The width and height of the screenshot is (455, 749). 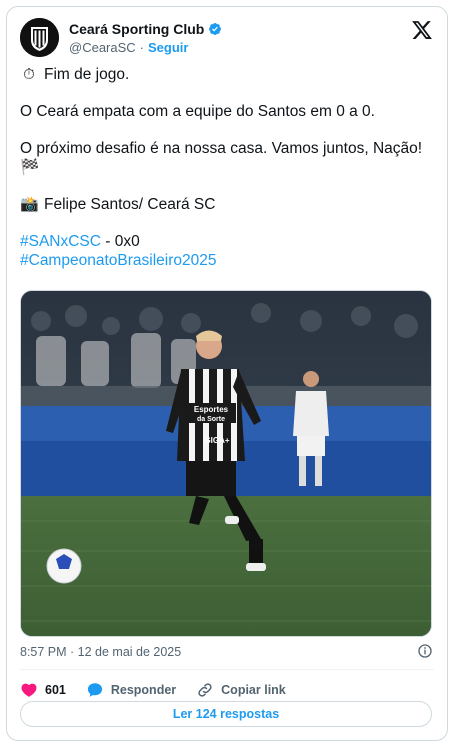 I want to click on author-name: Ceará Sporting Club, so click(x=136, y=29).